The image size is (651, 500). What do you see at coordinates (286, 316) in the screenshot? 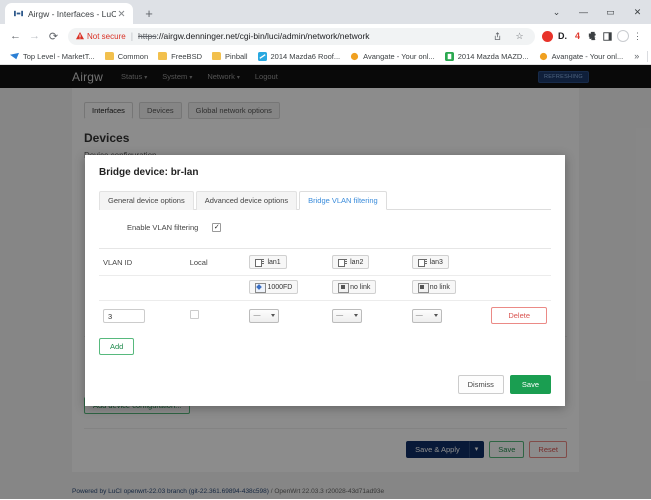
I see `port-lan1-cell: —` at bounding box center [286, 316].